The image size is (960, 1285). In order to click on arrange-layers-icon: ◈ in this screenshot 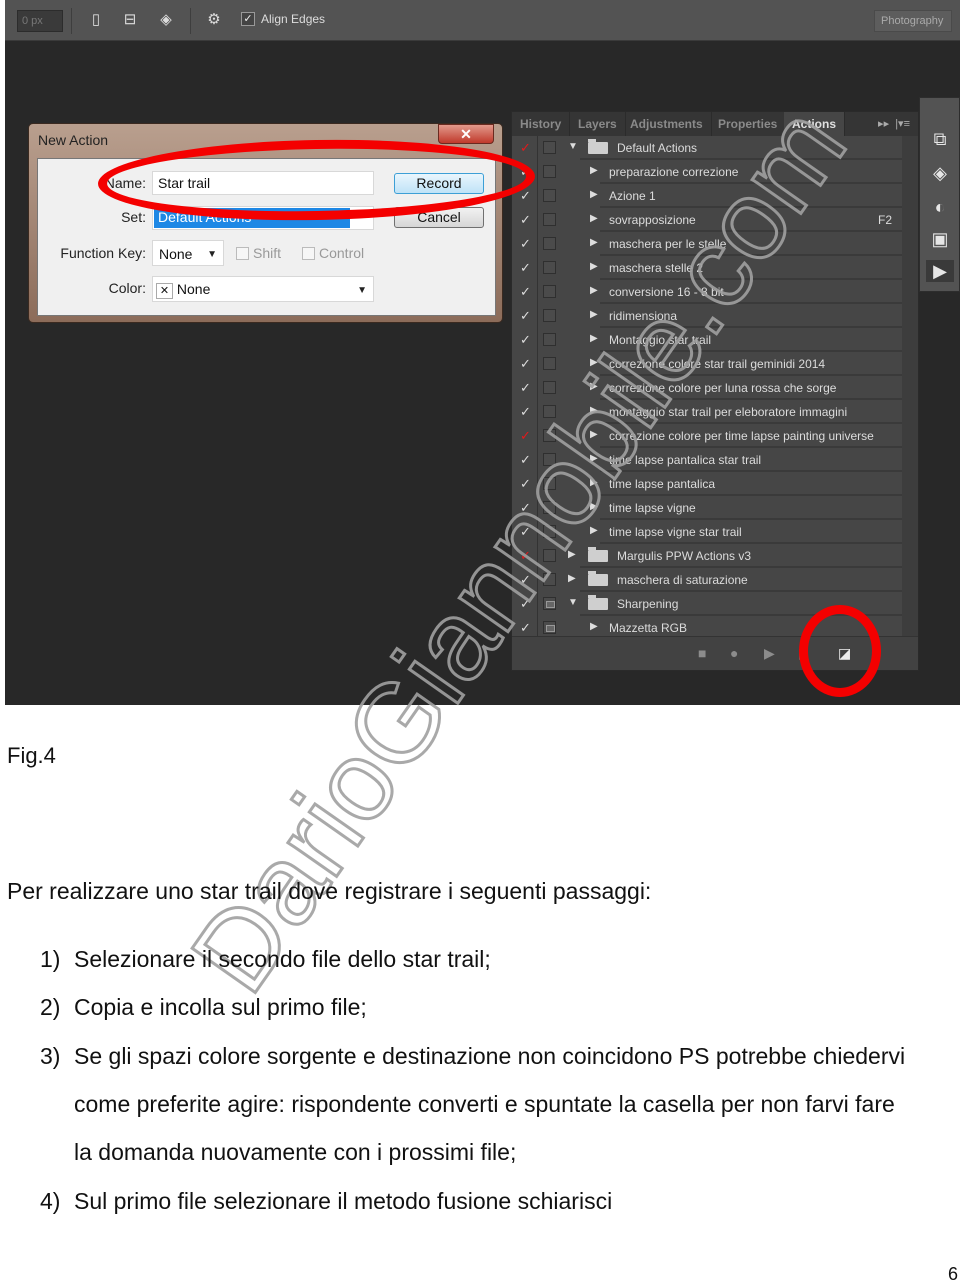, I will do `click(166, 20)`.